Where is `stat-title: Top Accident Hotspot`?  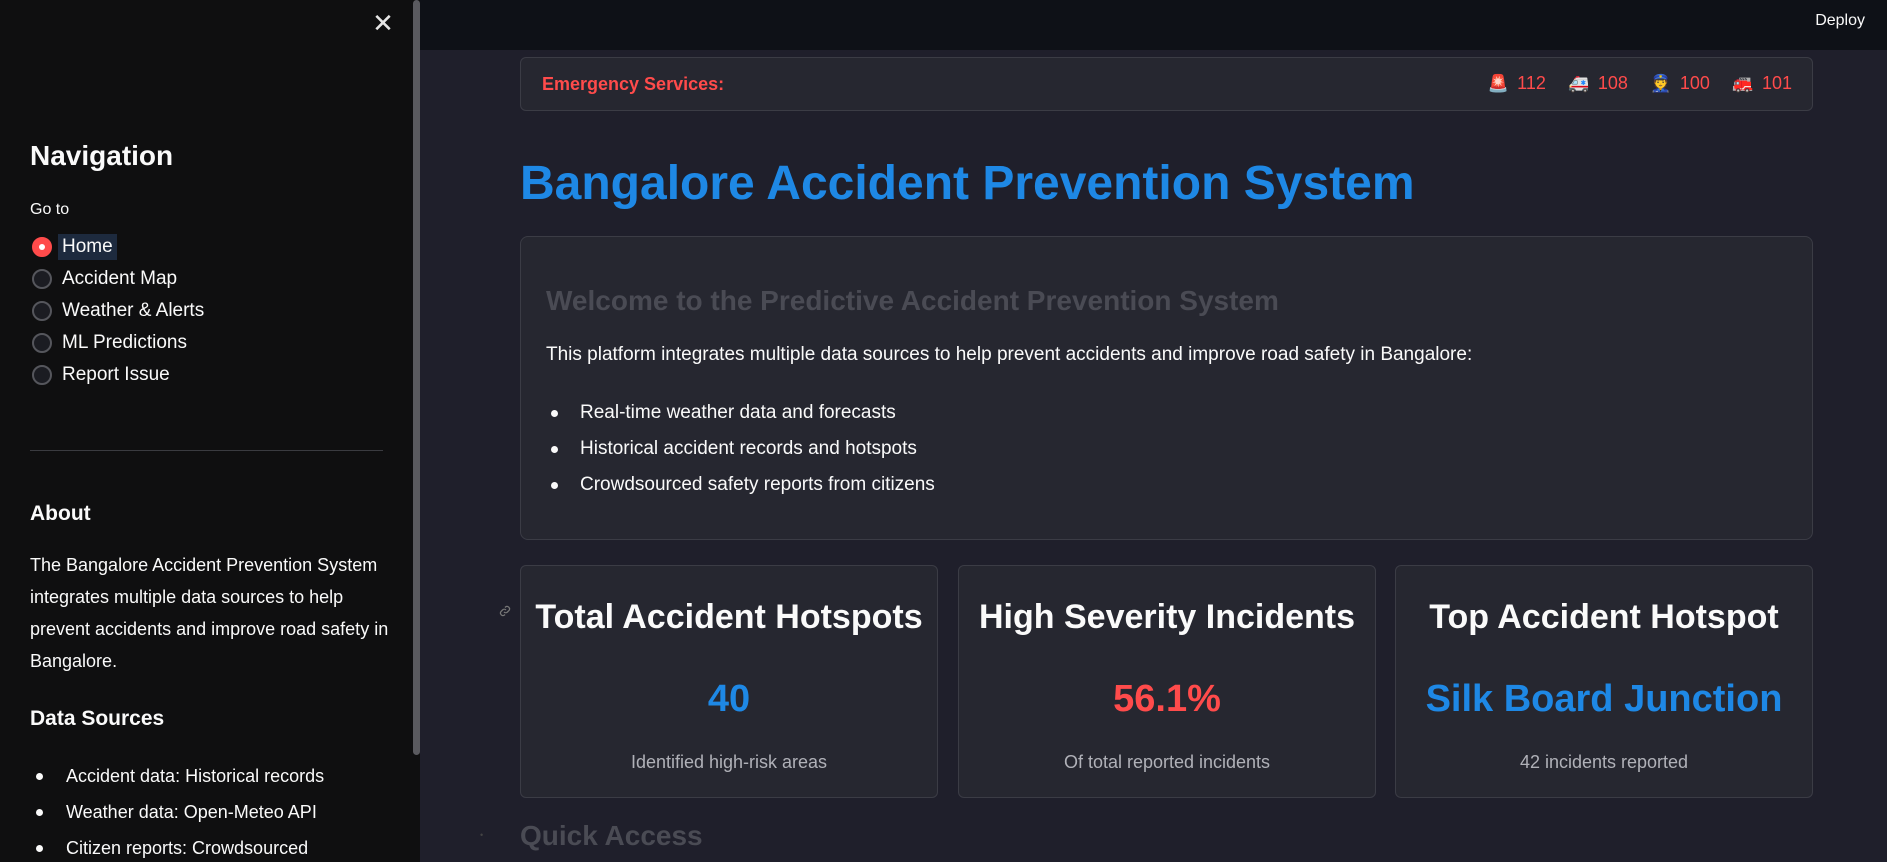 stat-title: Top Accident Hotspot is located at coordinates (1604, 617).